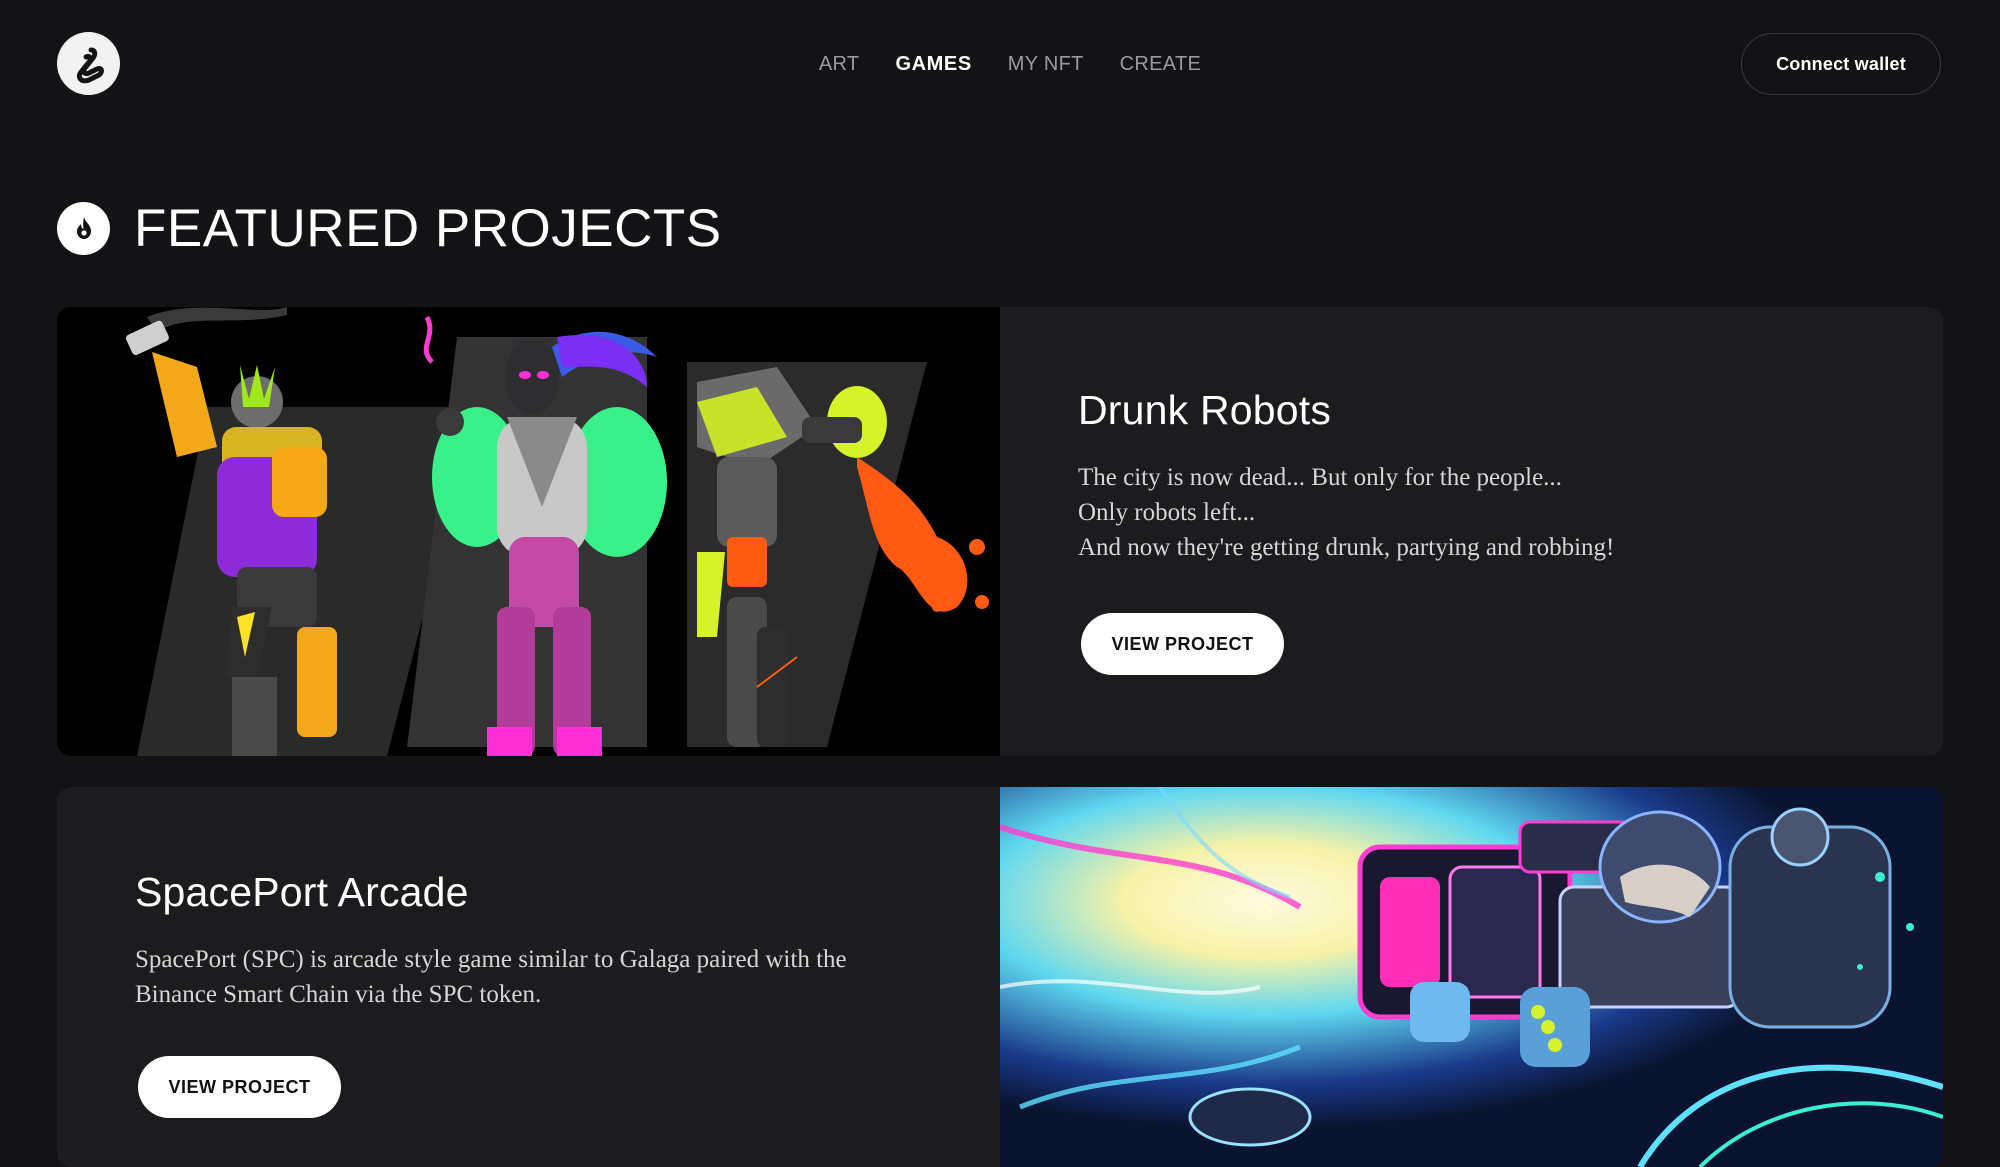 Image resolution: width=2000 pixels, height=1167 pixels. What do you see at coordinates (1205, 410) in the screenshot?
I see `project-title: Drunk Robots` at bounding box center [1205, 410].